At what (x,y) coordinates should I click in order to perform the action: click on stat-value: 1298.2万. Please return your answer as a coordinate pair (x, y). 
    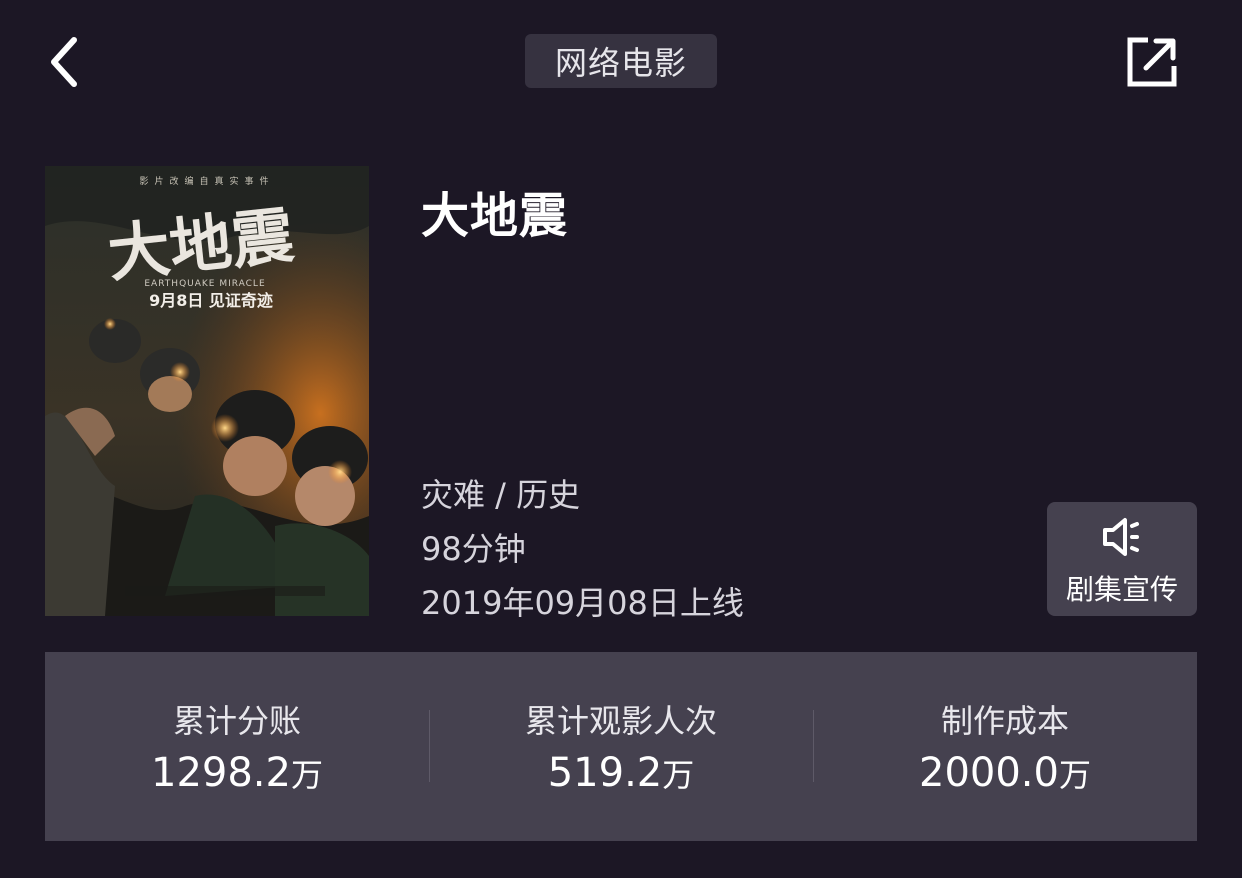
    Looking at the image, I should click on (237, 773).